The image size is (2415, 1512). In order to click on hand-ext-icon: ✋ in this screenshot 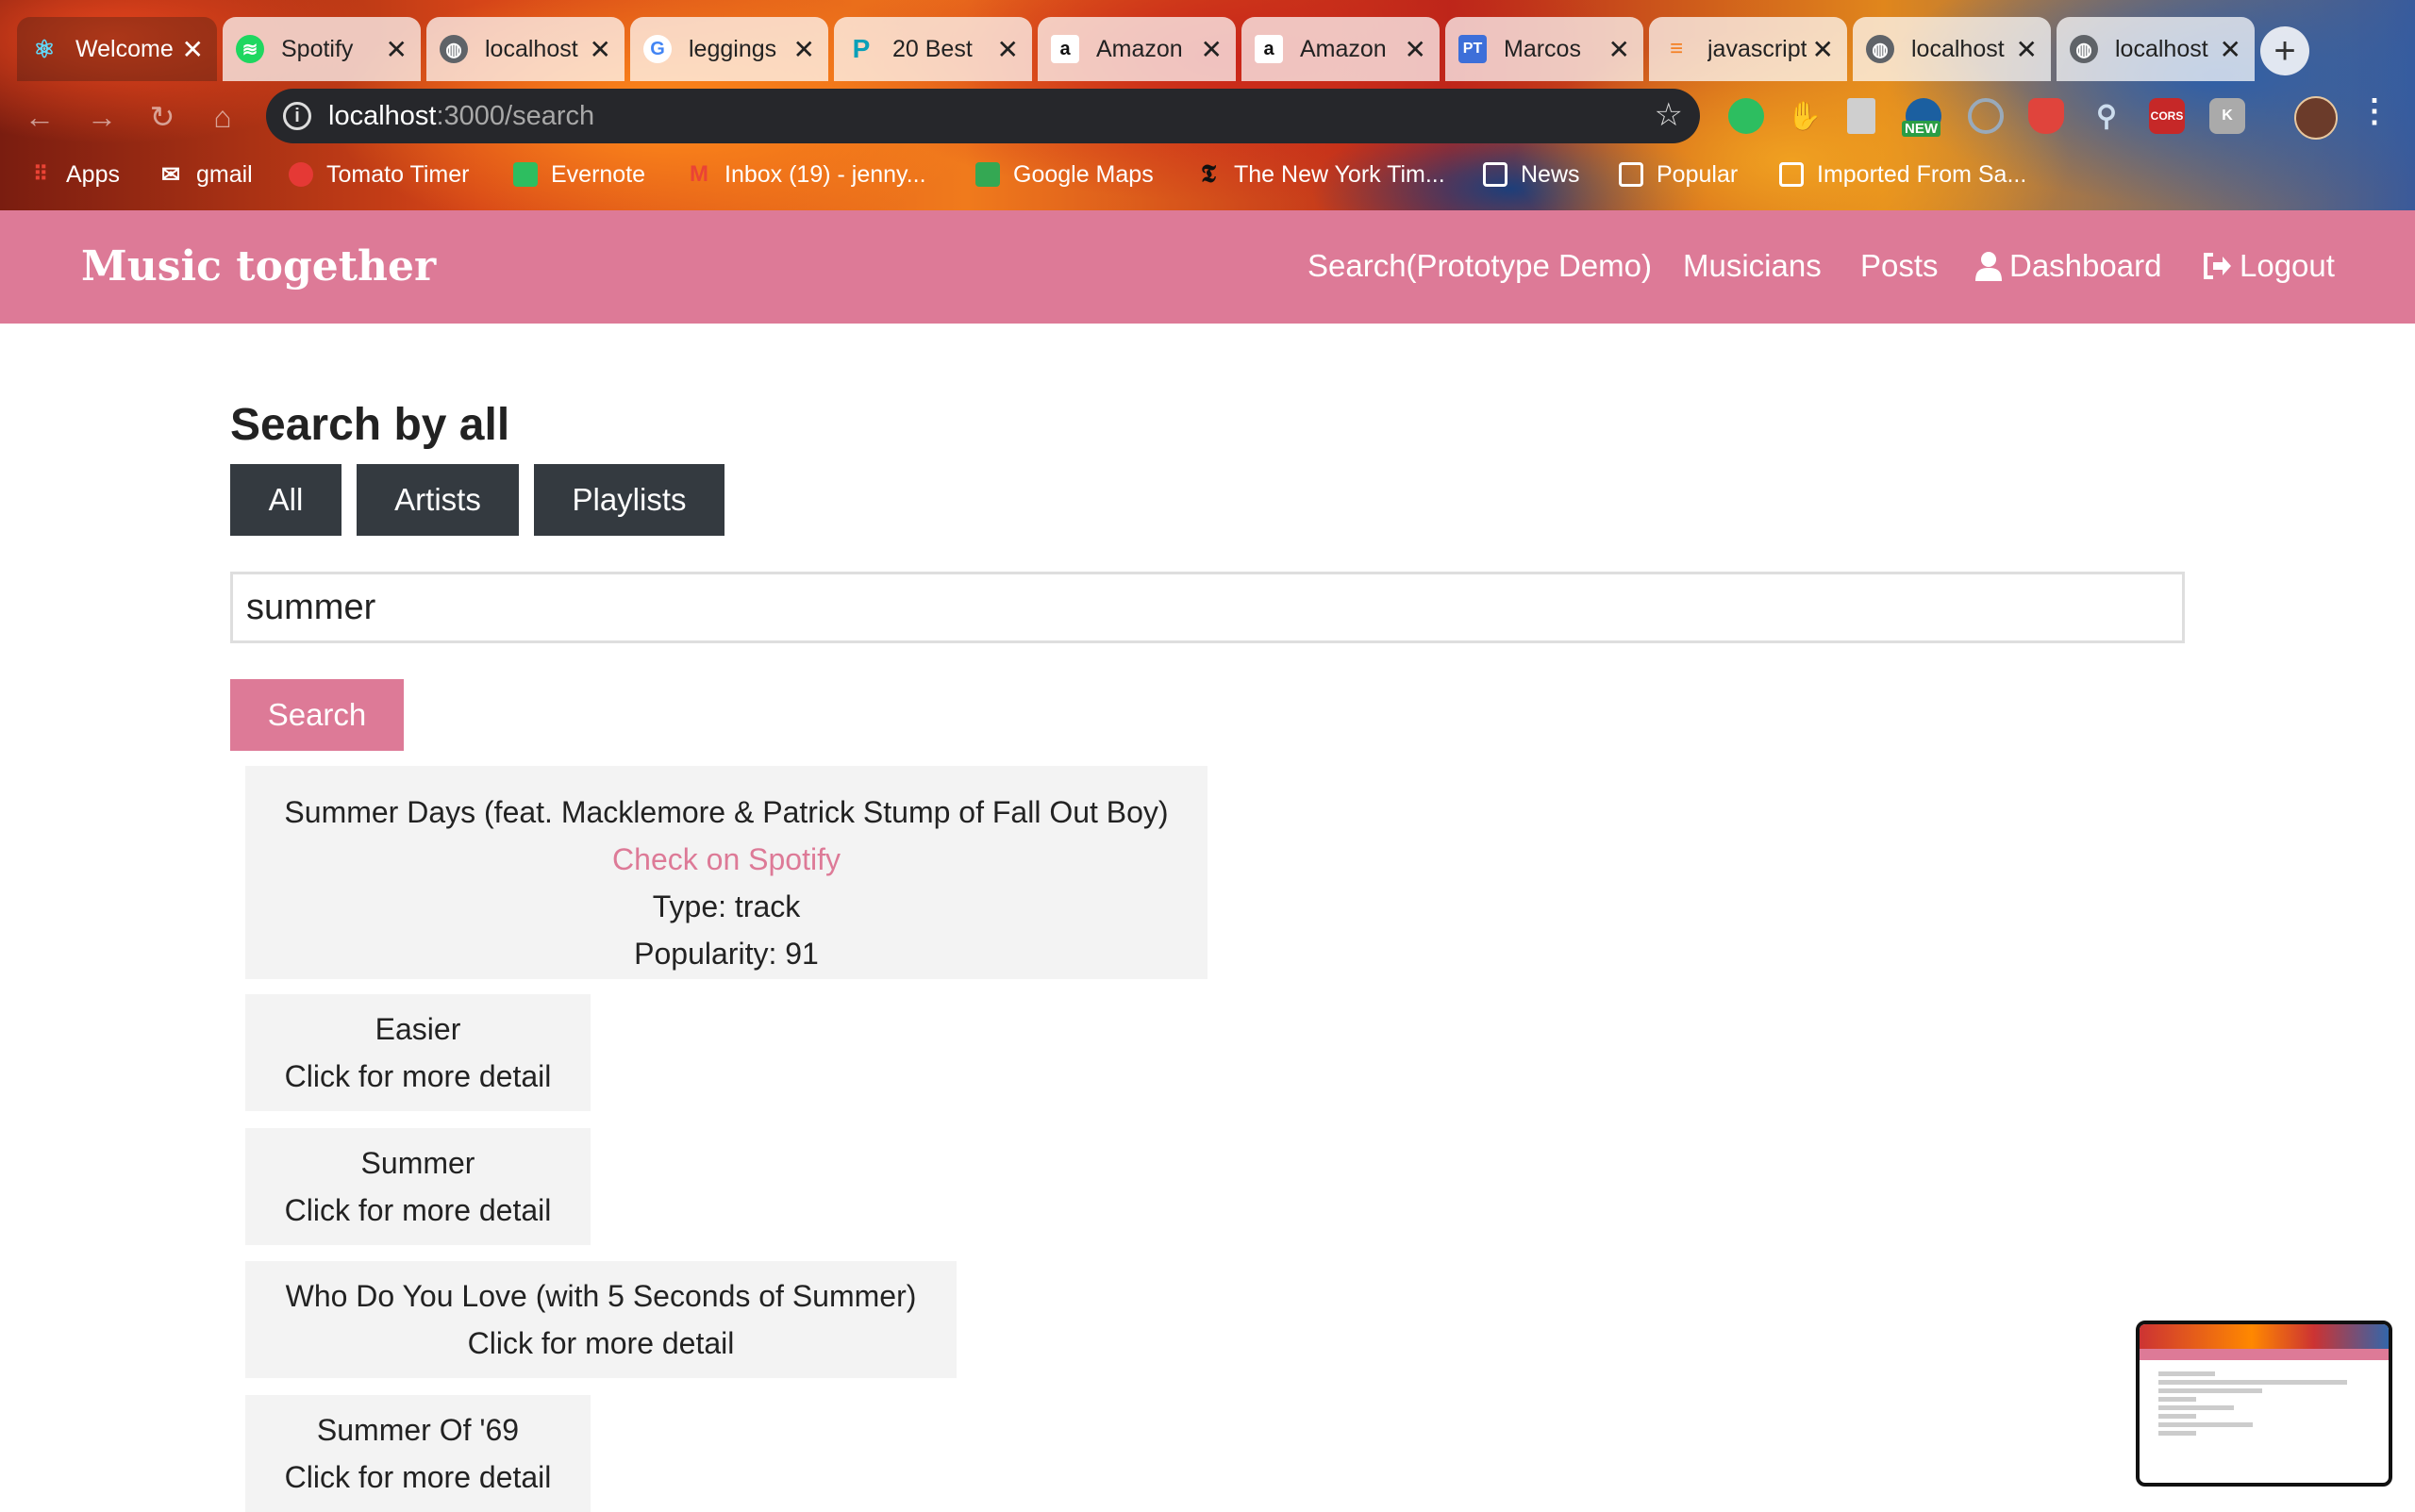, I will do `click(1805, 116)`.